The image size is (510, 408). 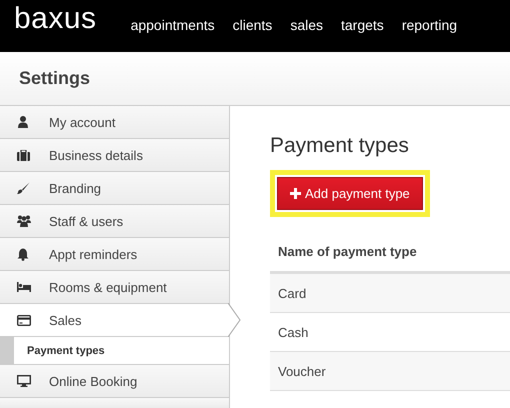 I want to click on sidebar-item: Appt reminders, so click(x=114, y=254).